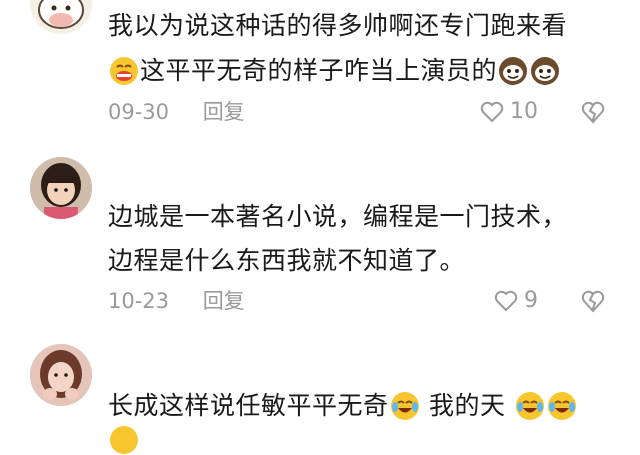 Image resolution: width=640 pixels, height=455 pixels. Describe the element at coordinates (287, 260) in the screenshot. I see `comment-text-line: 边程是什么东西我就不知道了。` at that location.